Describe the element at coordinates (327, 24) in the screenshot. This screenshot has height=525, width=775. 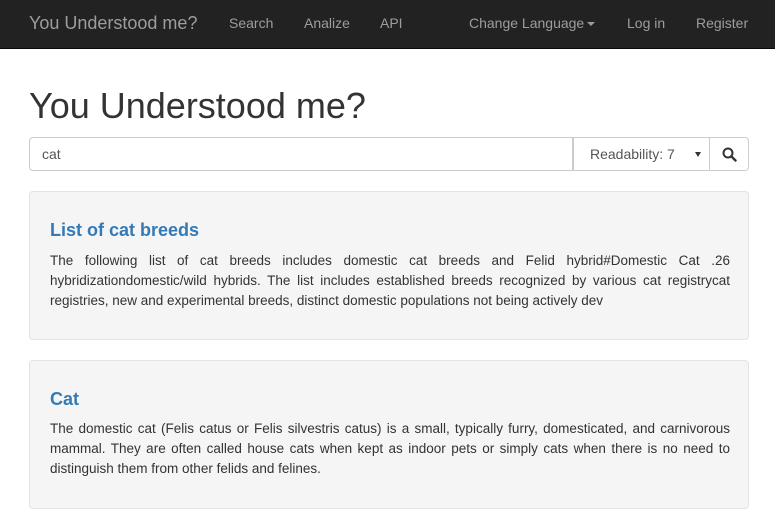
I see `nav-link-analize: Analize` at that location.